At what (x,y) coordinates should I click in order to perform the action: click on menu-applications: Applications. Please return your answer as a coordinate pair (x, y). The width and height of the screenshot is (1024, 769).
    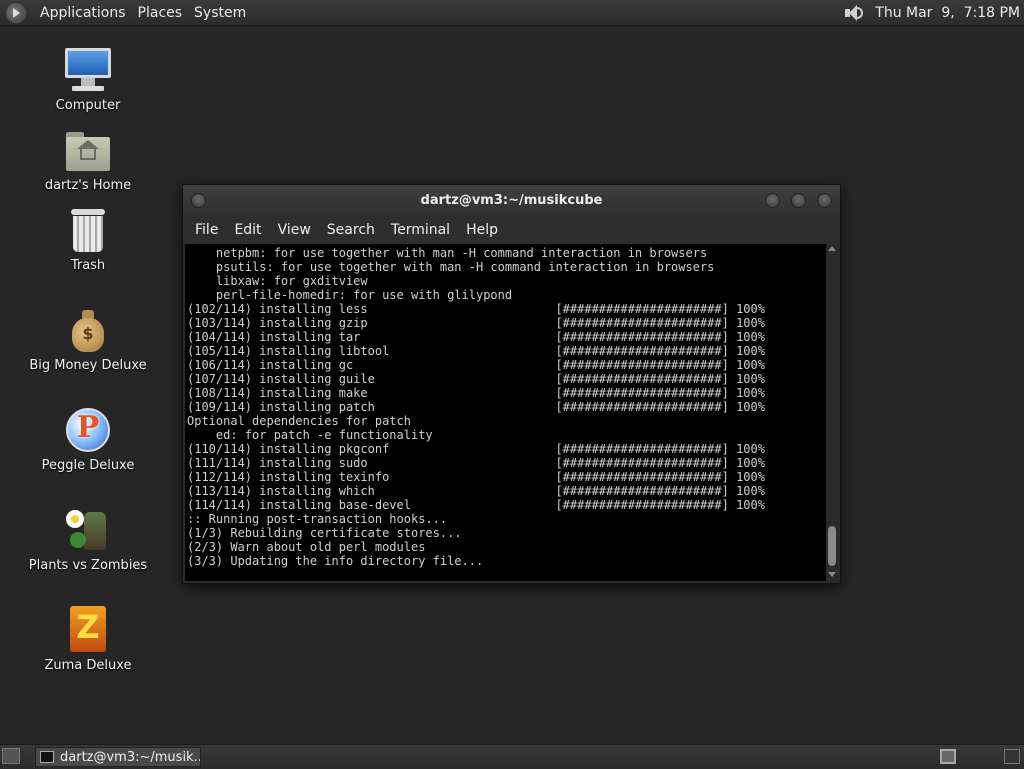
    Looking at the image, I should click on (83, 13).